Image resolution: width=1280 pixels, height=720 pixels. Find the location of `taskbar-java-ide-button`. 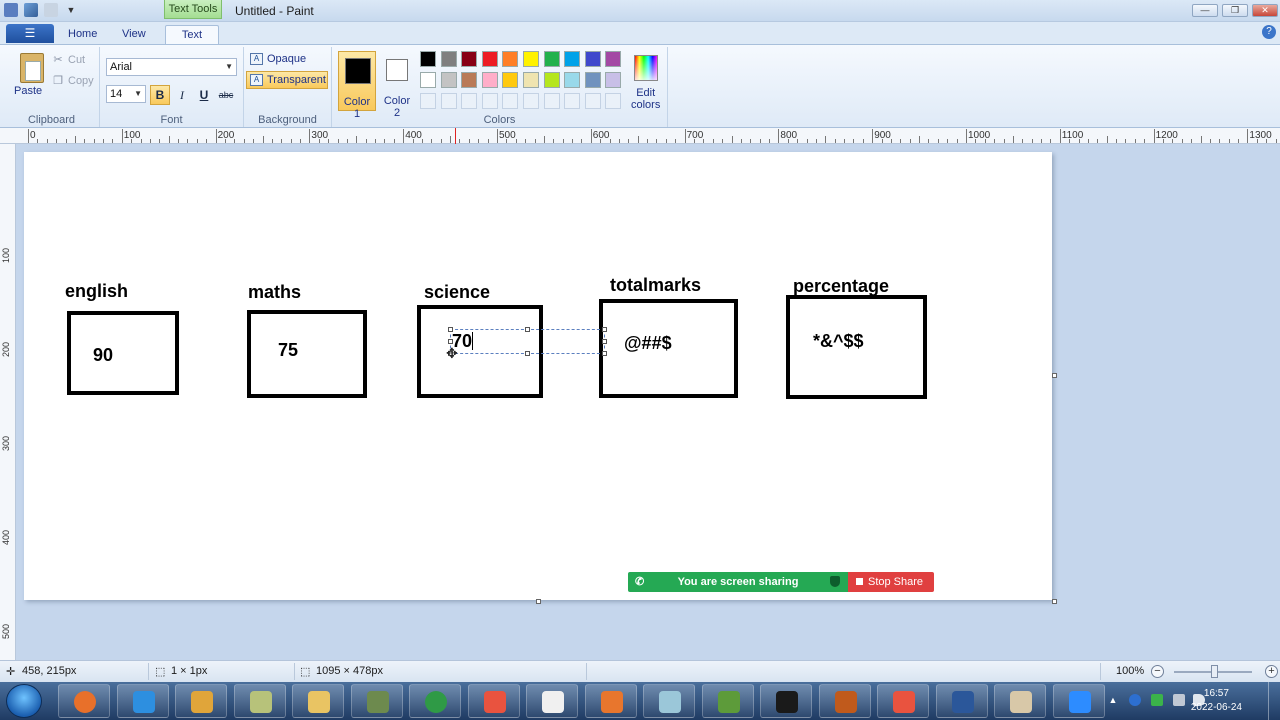

taskbar-java-ide-button is located at coordinates (844, 701).